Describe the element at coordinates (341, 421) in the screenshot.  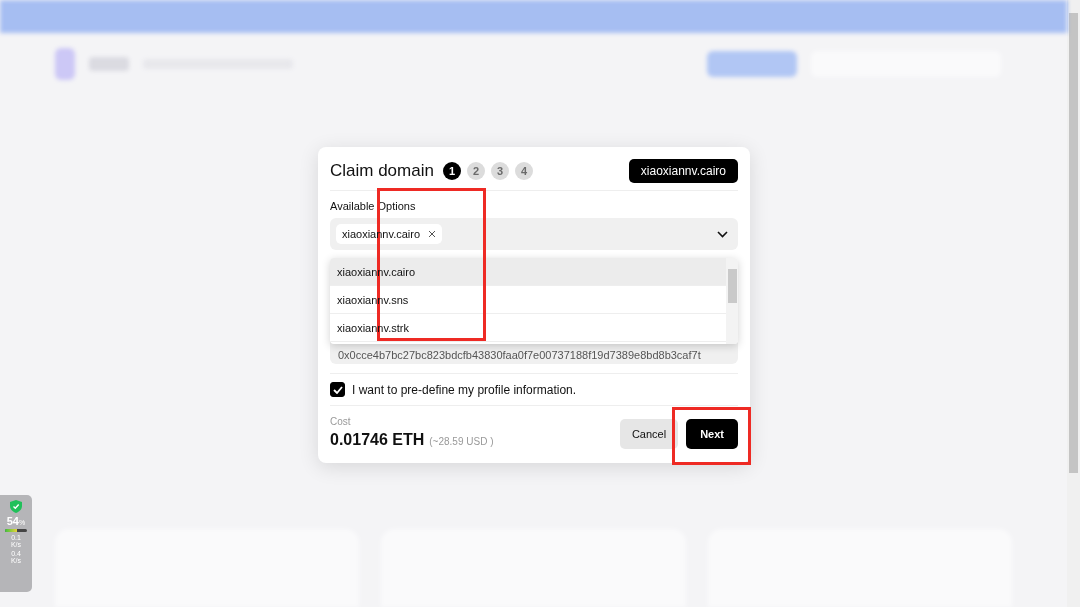
I see `cost-label: Cost` at that location.